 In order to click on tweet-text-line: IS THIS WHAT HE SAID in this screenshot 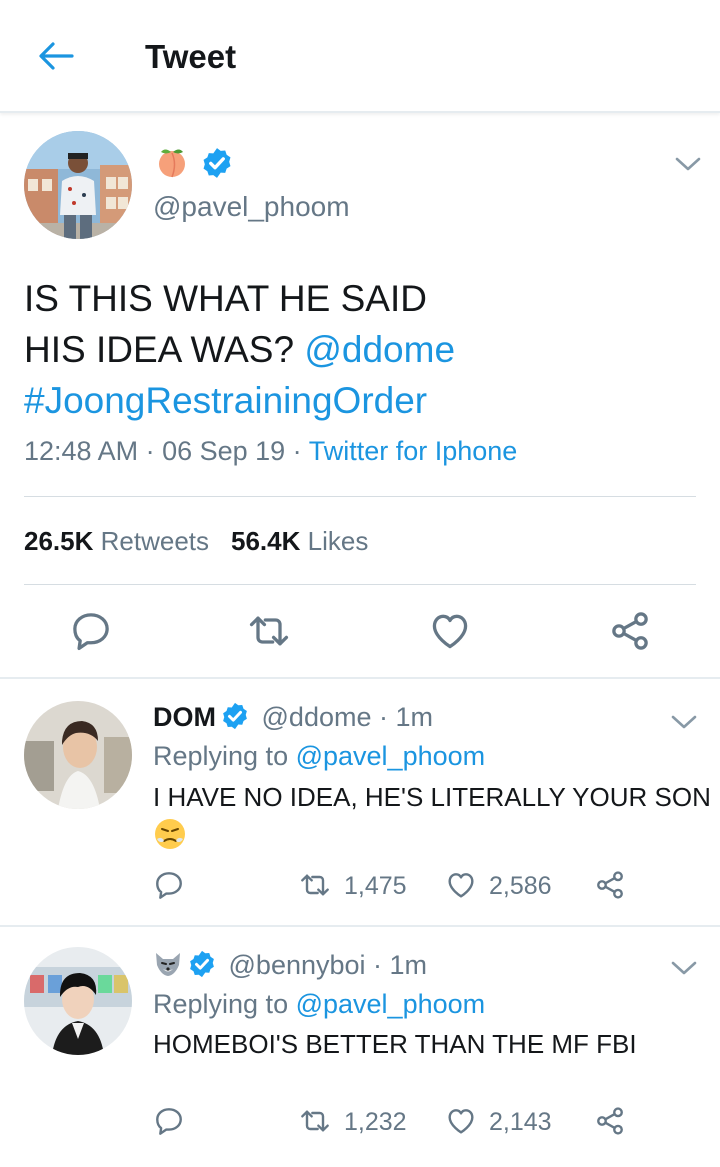, I will do `click(225, 298)`.